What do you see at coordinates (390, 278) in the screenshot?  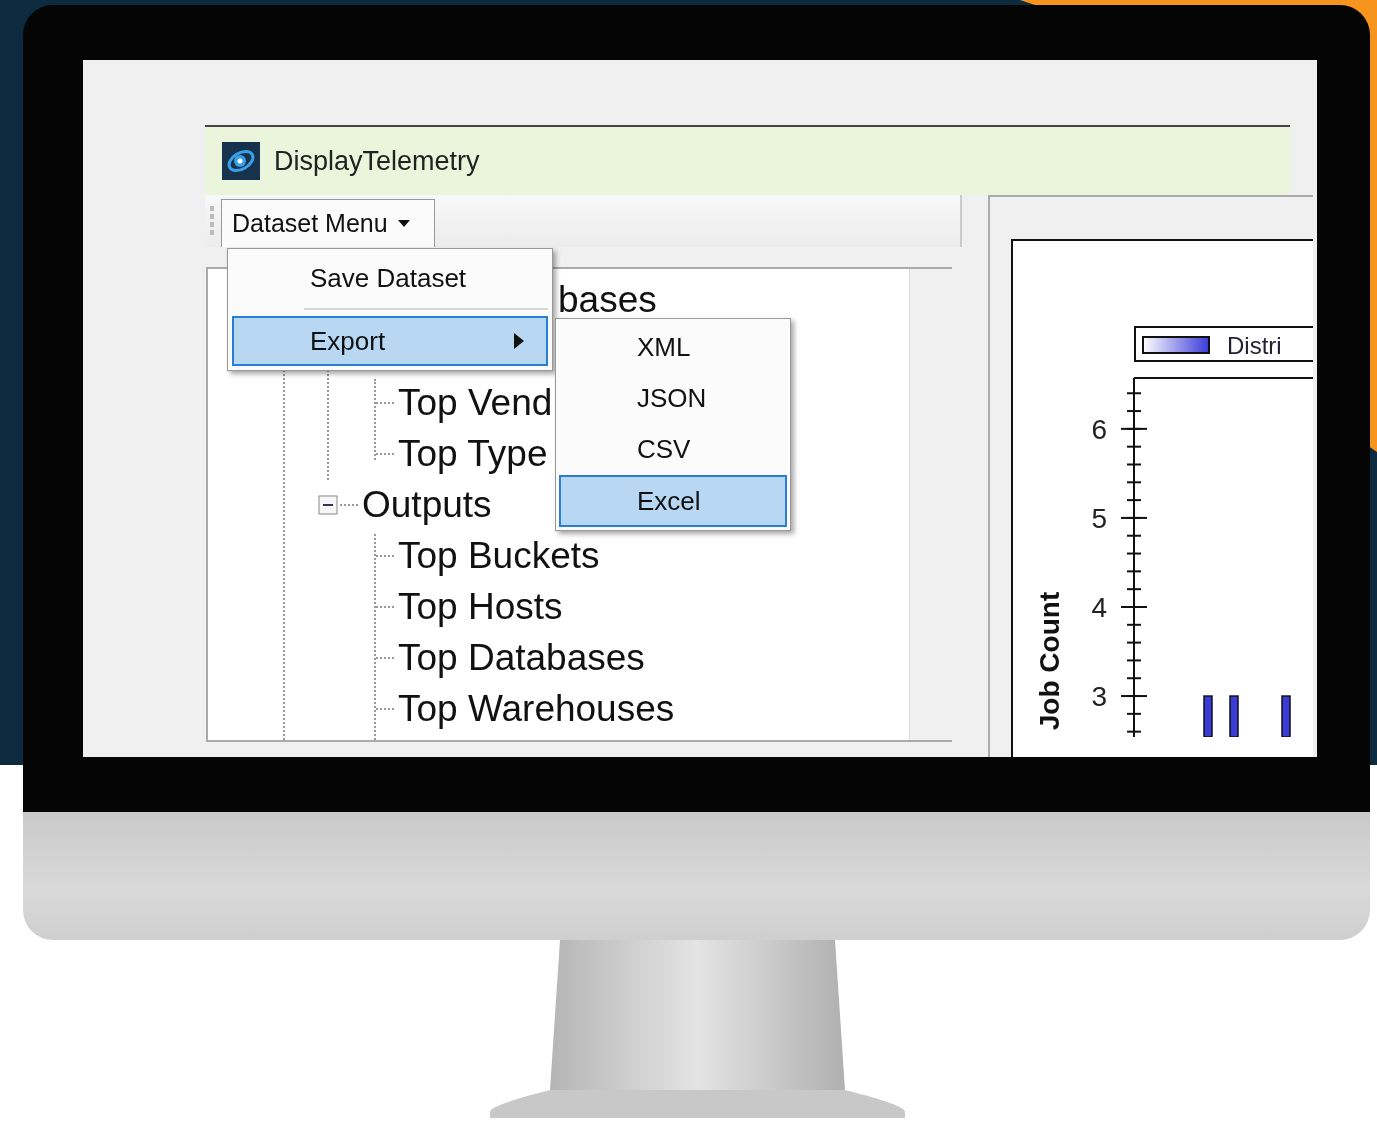 I see `menu-item: Save Dataset` at bounding box center [390, 278].